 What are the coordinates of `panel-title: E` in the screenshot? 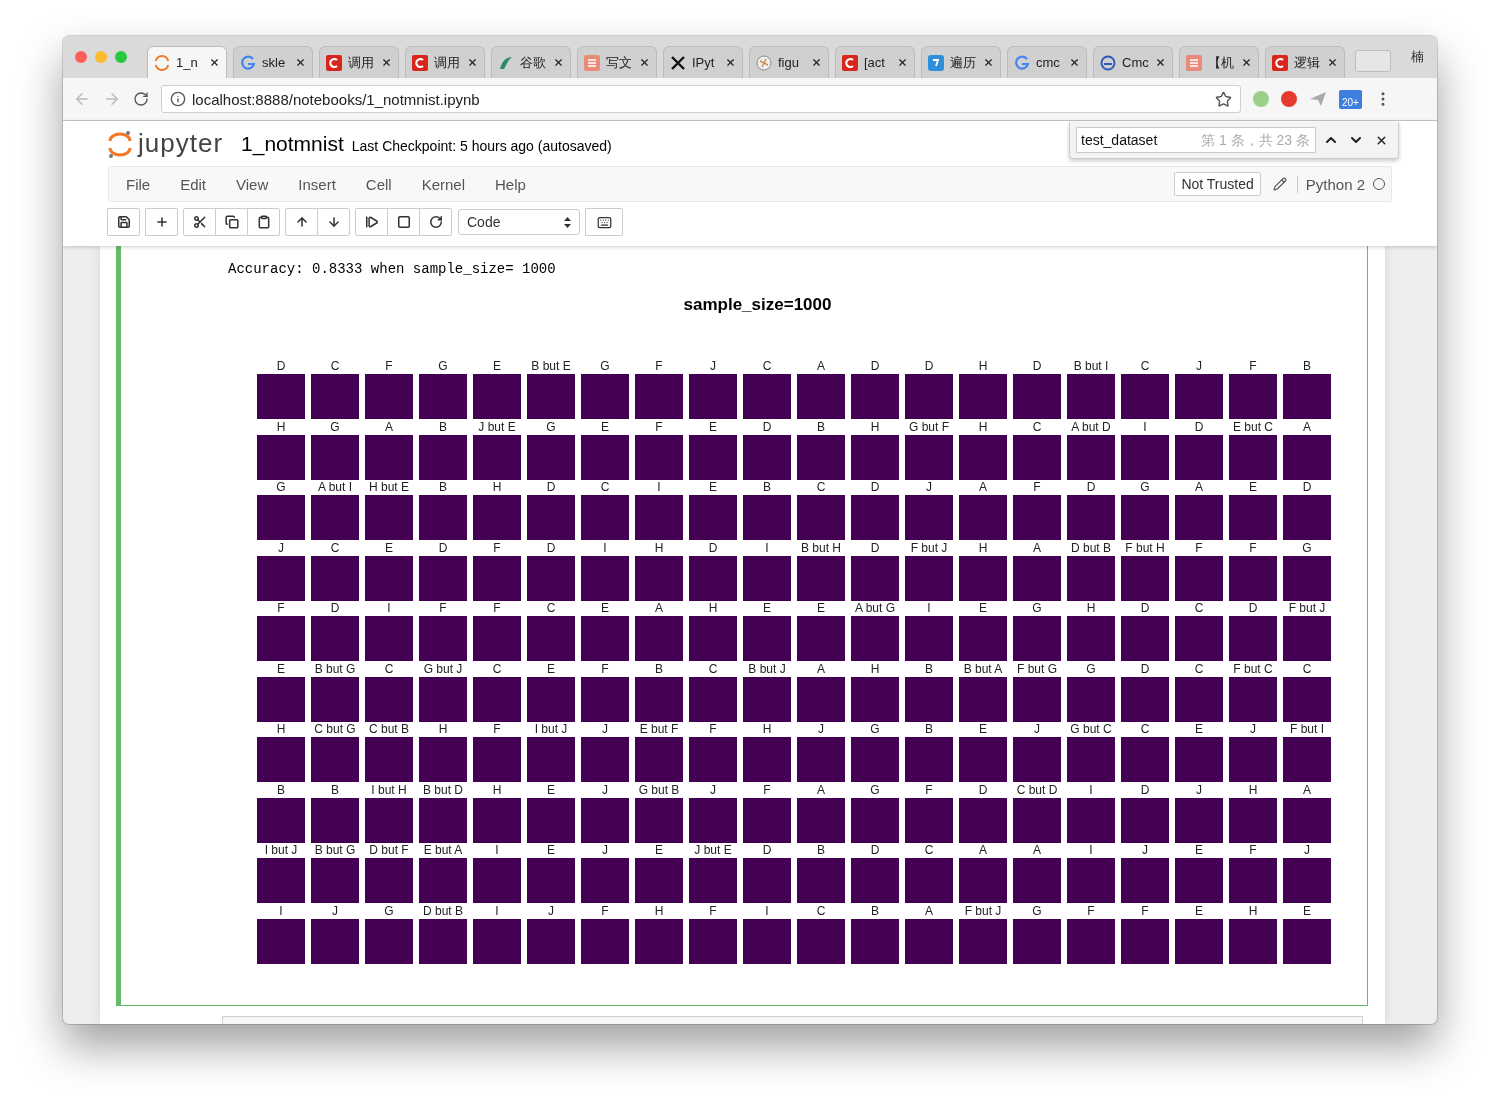 It's located at (1307, 911).